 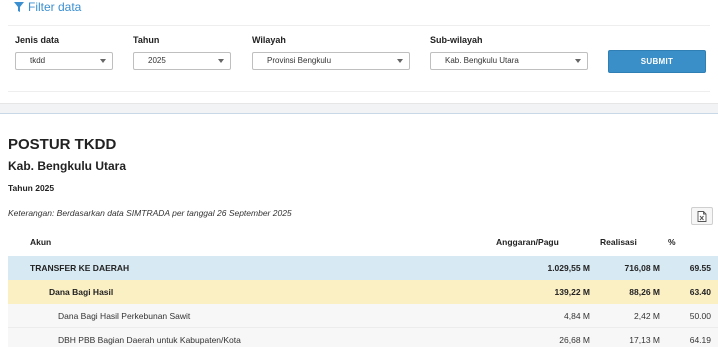 I want to click on row-akun: TRANSFER KE DAERAH, so click(x=80, y=268).